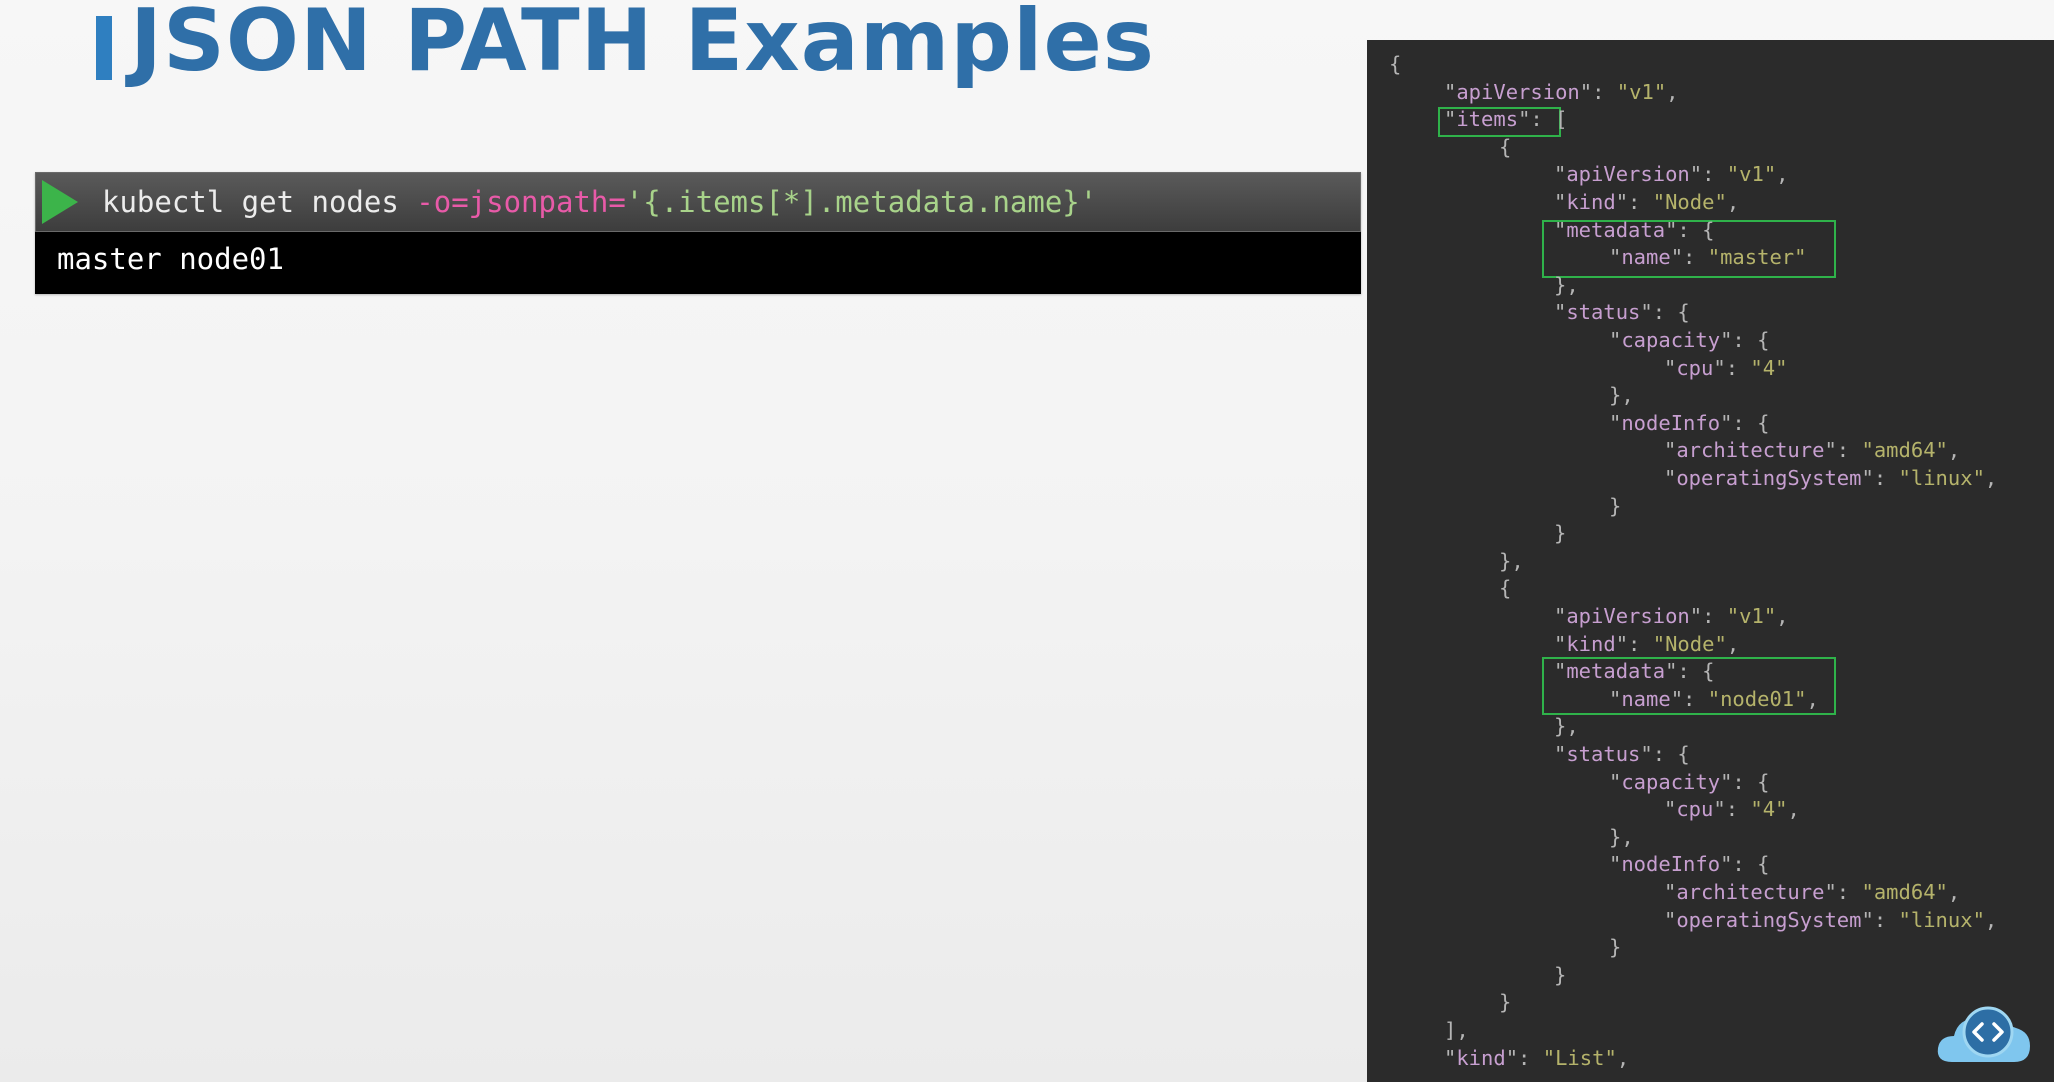 The height and width of the screenshot is (1082, 2054). Describe the element at coordinates (1714, 698) in the screenshot. I see `json-line: "name": "node01",` at that location.